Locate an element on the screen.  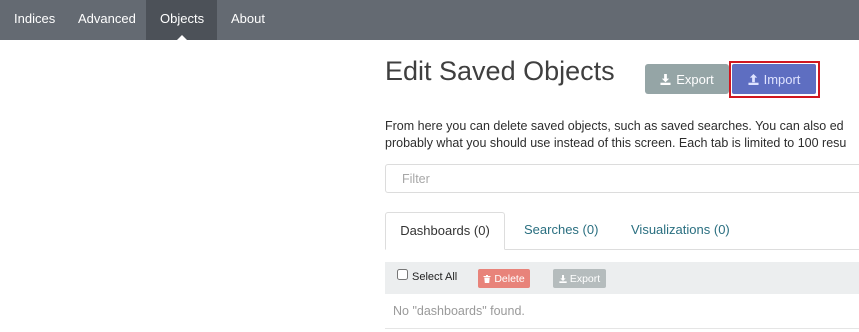
export-button: Export is located at coordinates (687, 79).